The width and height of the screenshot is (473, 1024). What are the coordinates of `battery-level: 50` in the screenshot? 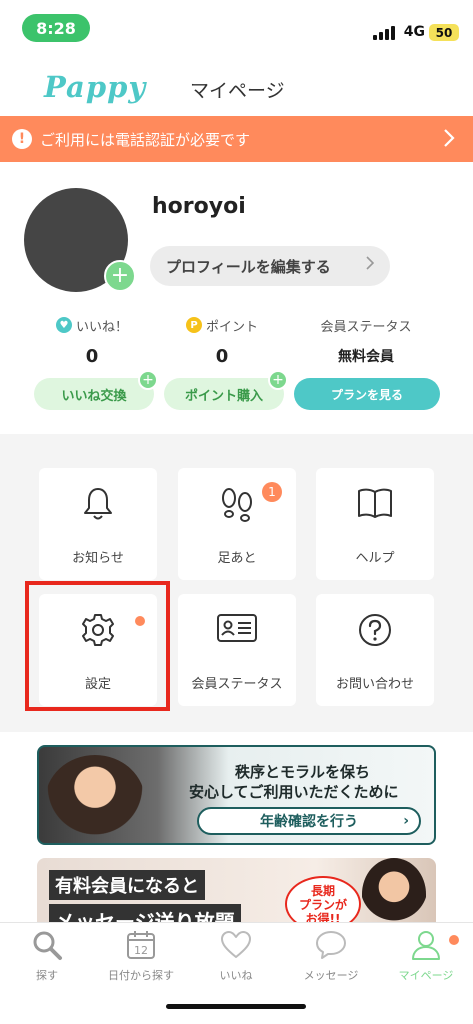 It's located at (444, 32).